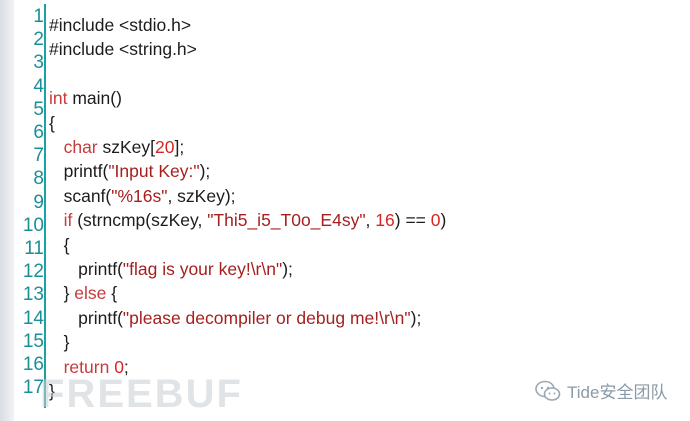 The height and width of the screenshot is (421, 690). What do you see at coordinates (33, 272) in the screenshot?
I see `line-number: 12` at bounding box center [33, 272].